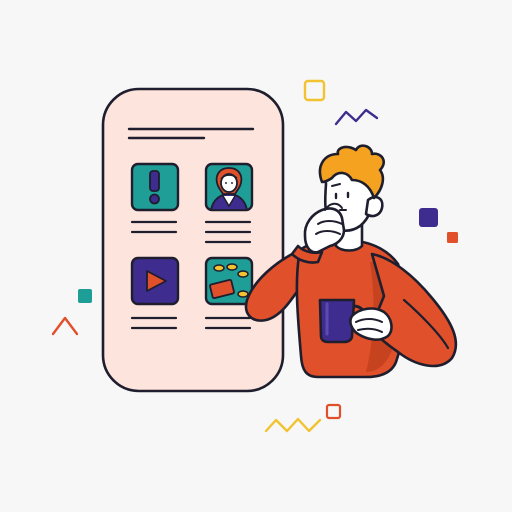 This screenshot has height=512, width=512. What do you see at coordinates (452, 237) in the screenshot?
I see `orange-small-square` at bounding box center [452, 237].